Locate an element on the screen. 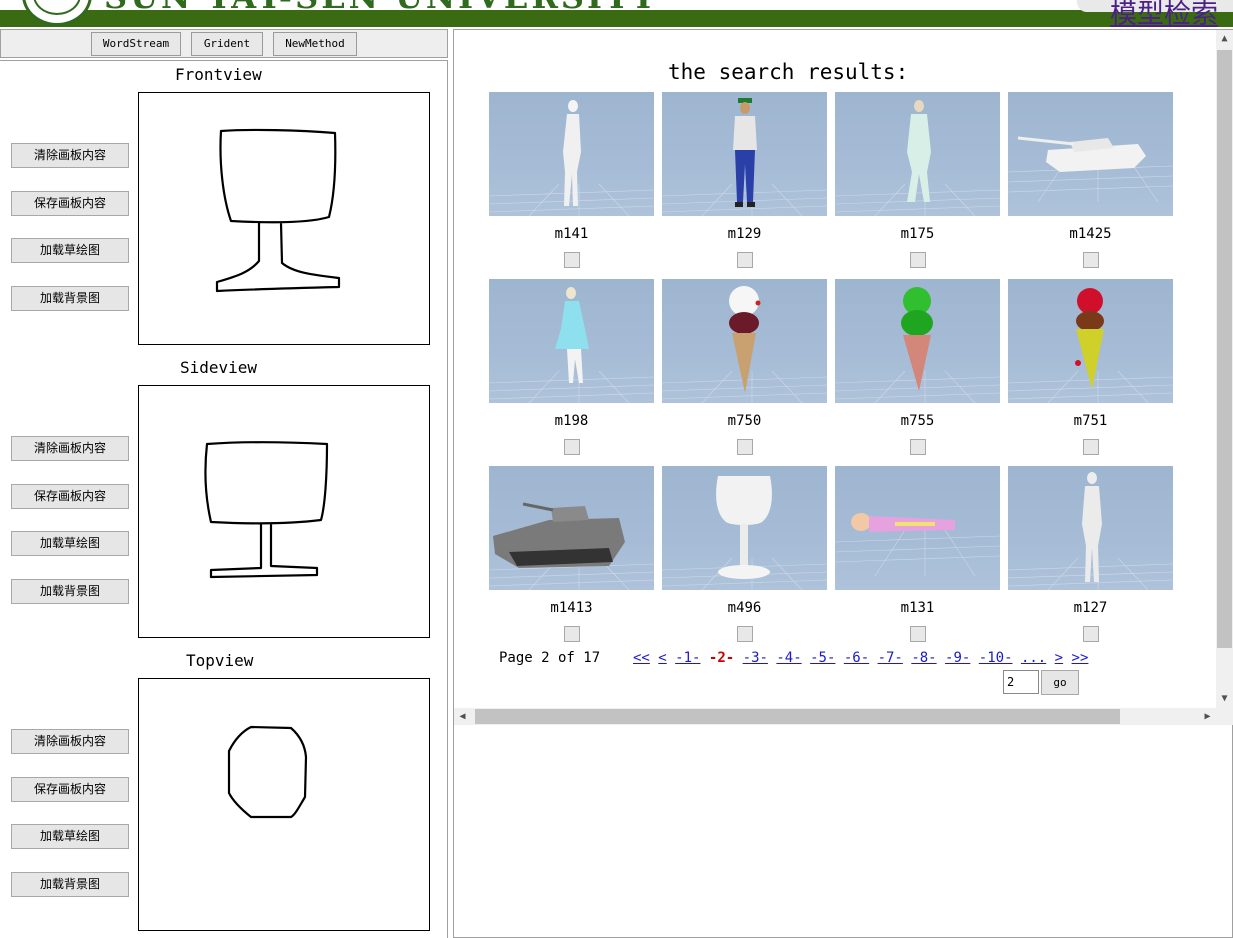 The image size is (1233, 938). go-button: go is located at coordinates (1060, 682).